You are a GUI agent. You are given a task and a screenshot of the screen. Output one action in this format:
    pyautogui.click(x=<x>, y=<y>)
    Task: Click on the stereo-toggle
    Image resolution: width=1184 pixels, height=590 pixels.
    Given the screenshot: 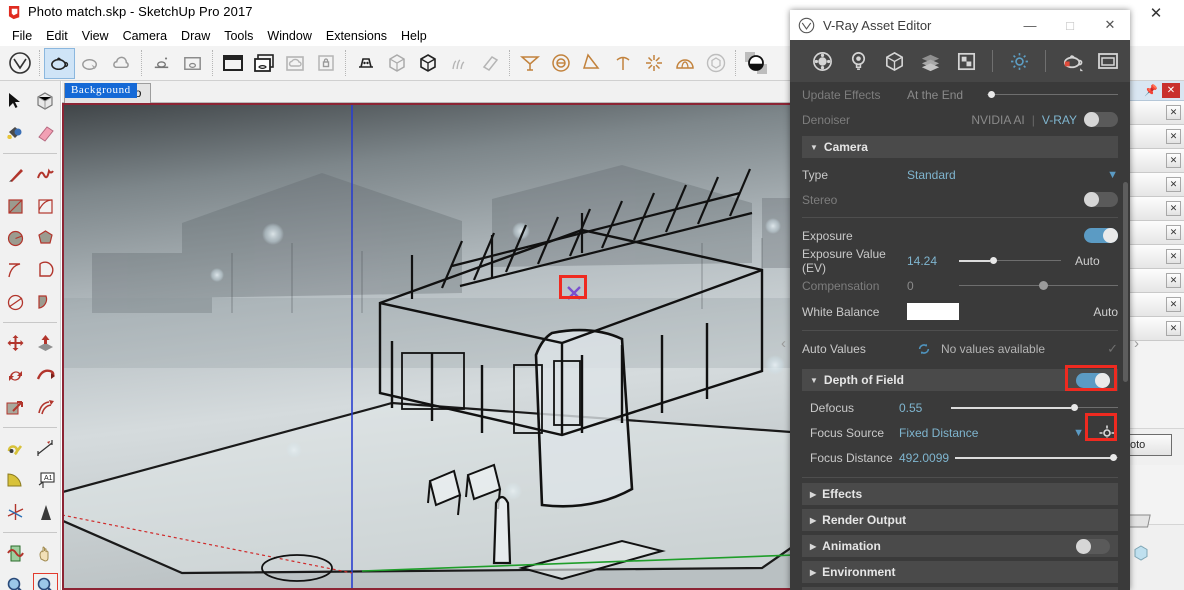 What is the action you would take?
    pyautogui.click(x=1101, y=199)
    